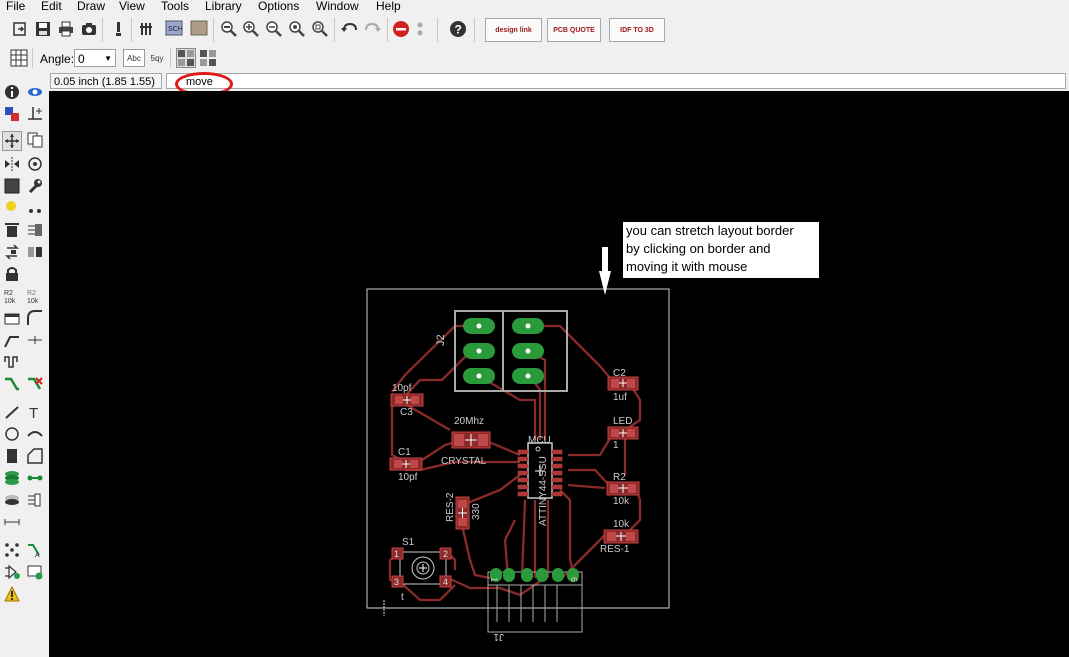 The image size is (1069, 657). What do you see at coordinates (396, 554) in the screenshot?
I see `s1-pin1: 1` at bounding box center [396, 554].